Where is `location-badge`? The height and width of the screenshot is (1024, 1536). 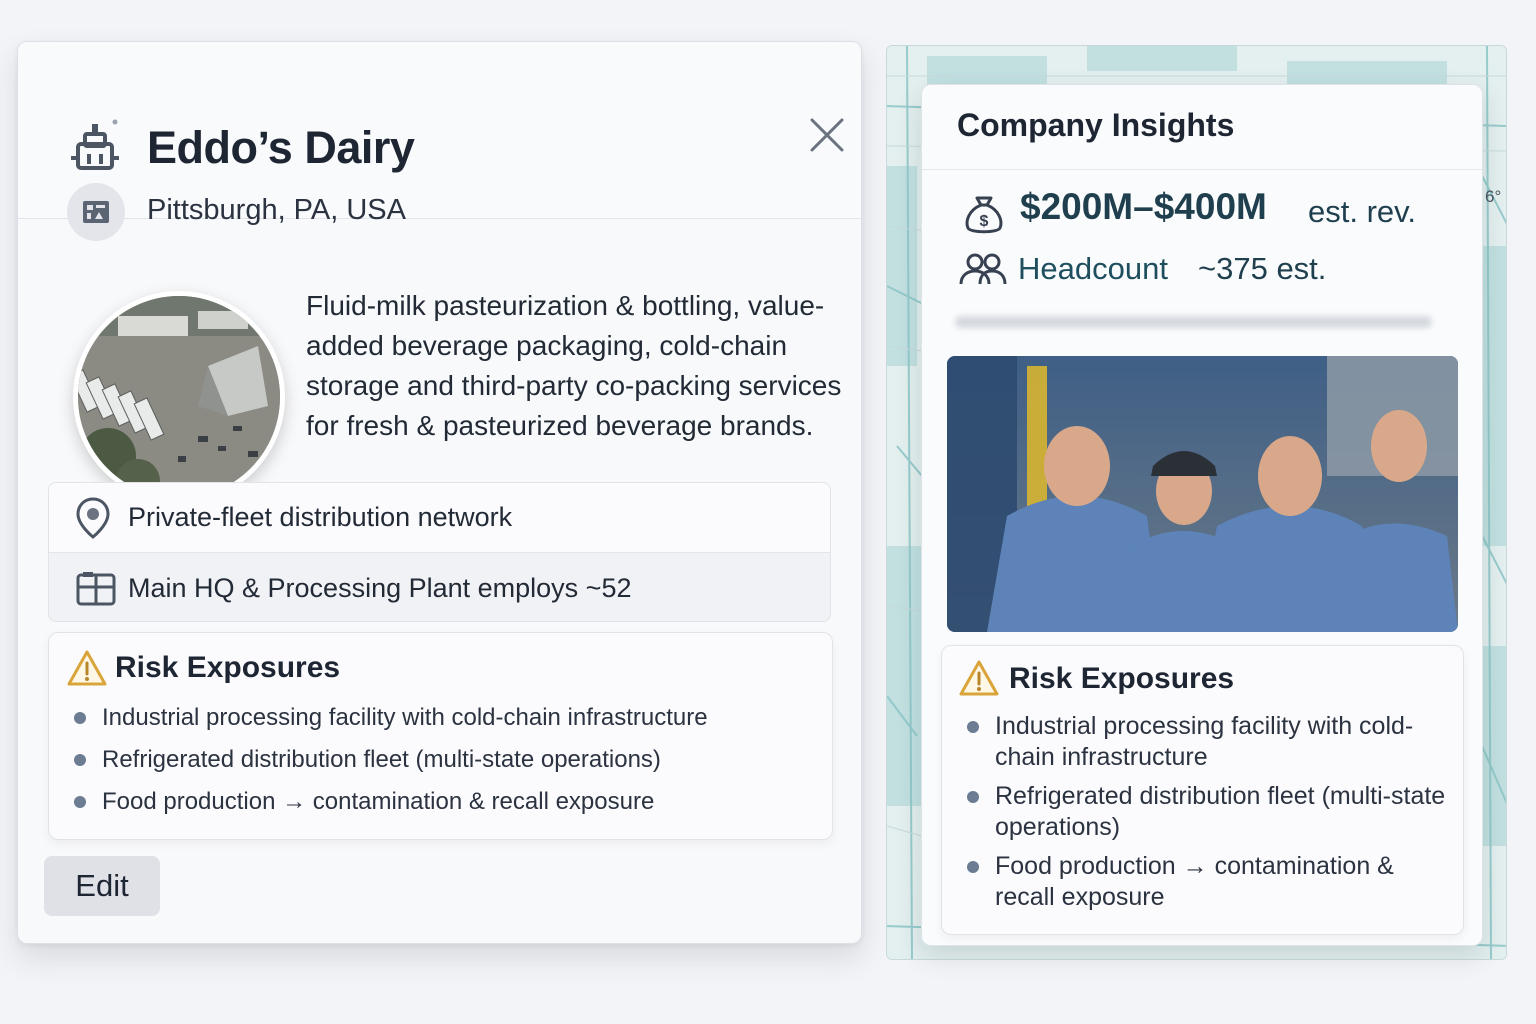 location-badge is located at coordinates (96, 212).